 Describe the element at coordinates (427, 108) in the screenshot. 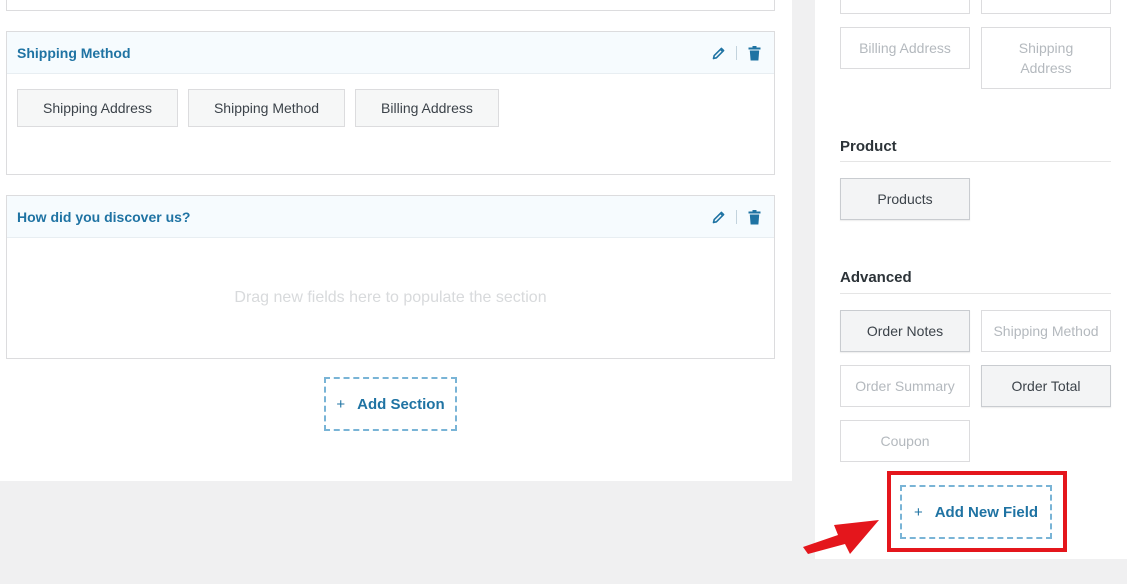

I see `field-billing-address: Billing Address` at that location.